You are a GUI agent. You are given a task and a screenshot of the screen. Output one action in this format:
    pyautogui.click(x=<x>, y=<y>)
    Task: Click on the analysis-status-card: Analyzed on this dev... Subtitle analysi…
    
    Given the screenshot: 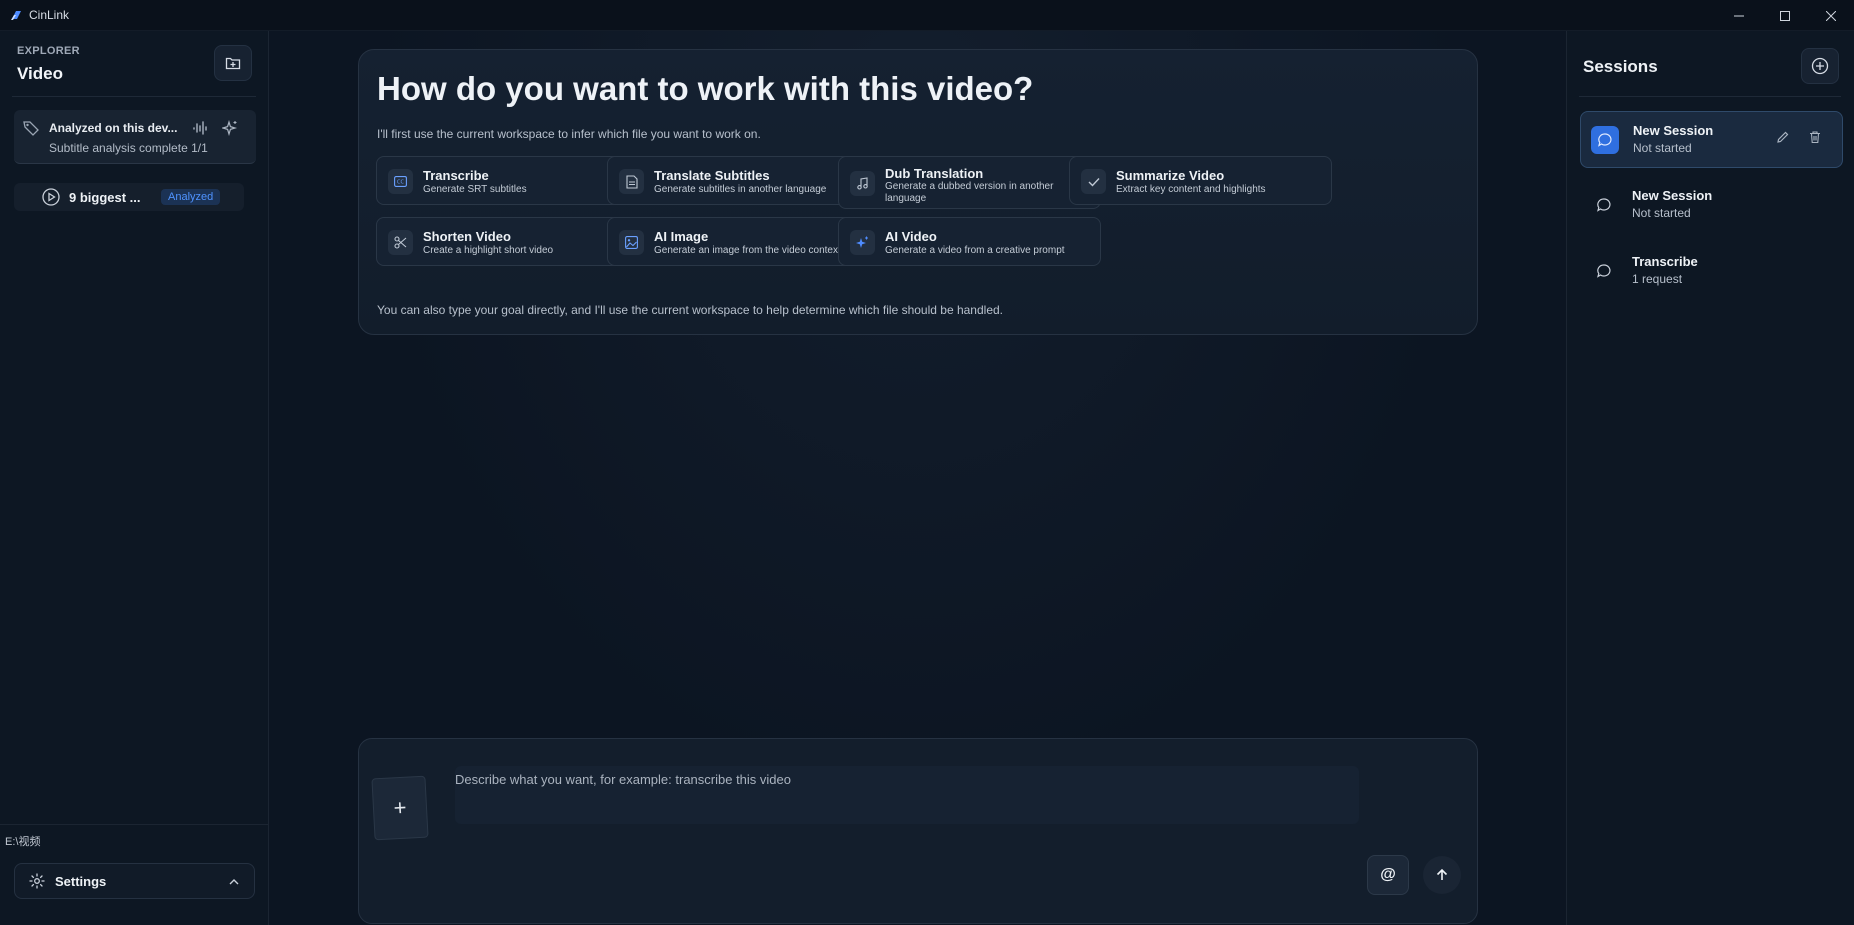 What is the action you would take?
    pyautogui.click(x=135, y=137)
    